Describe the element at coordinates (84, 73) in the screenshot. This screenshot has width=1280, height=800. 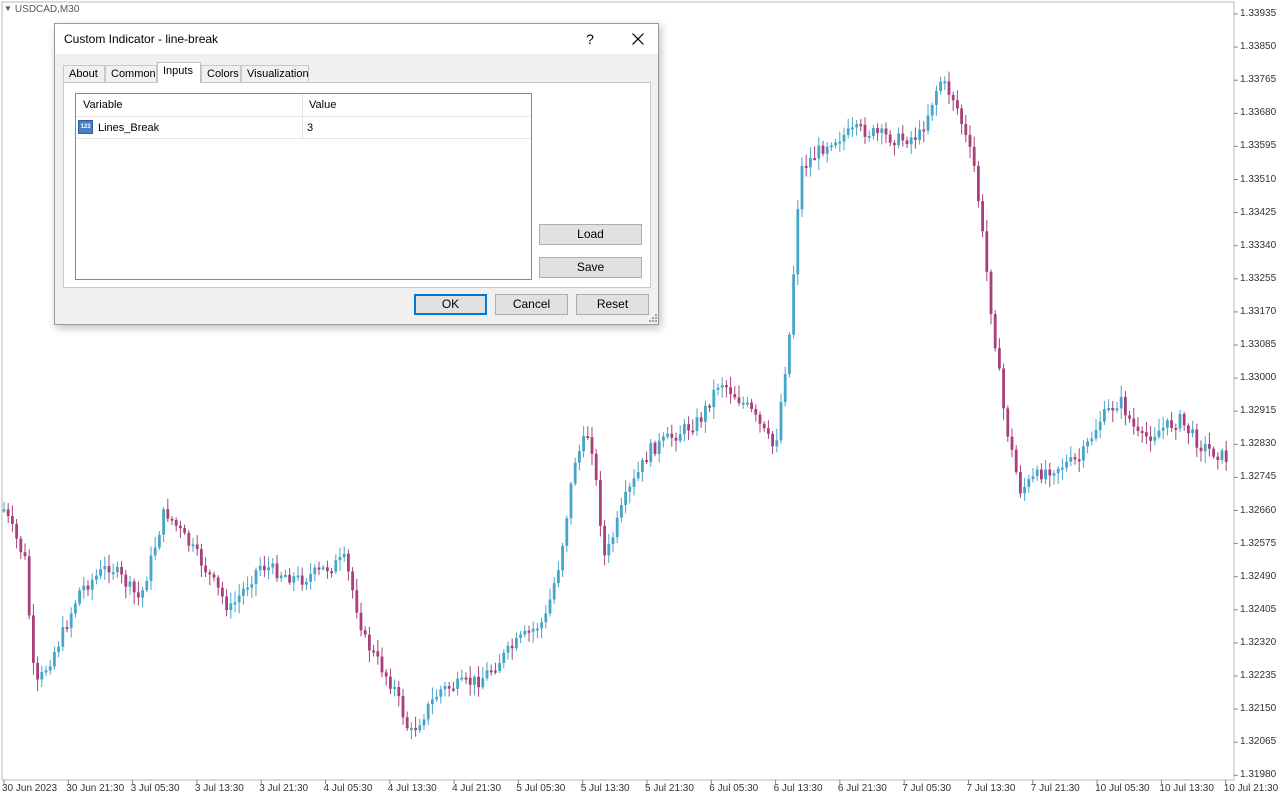
I see `tab-about: About` at that location.